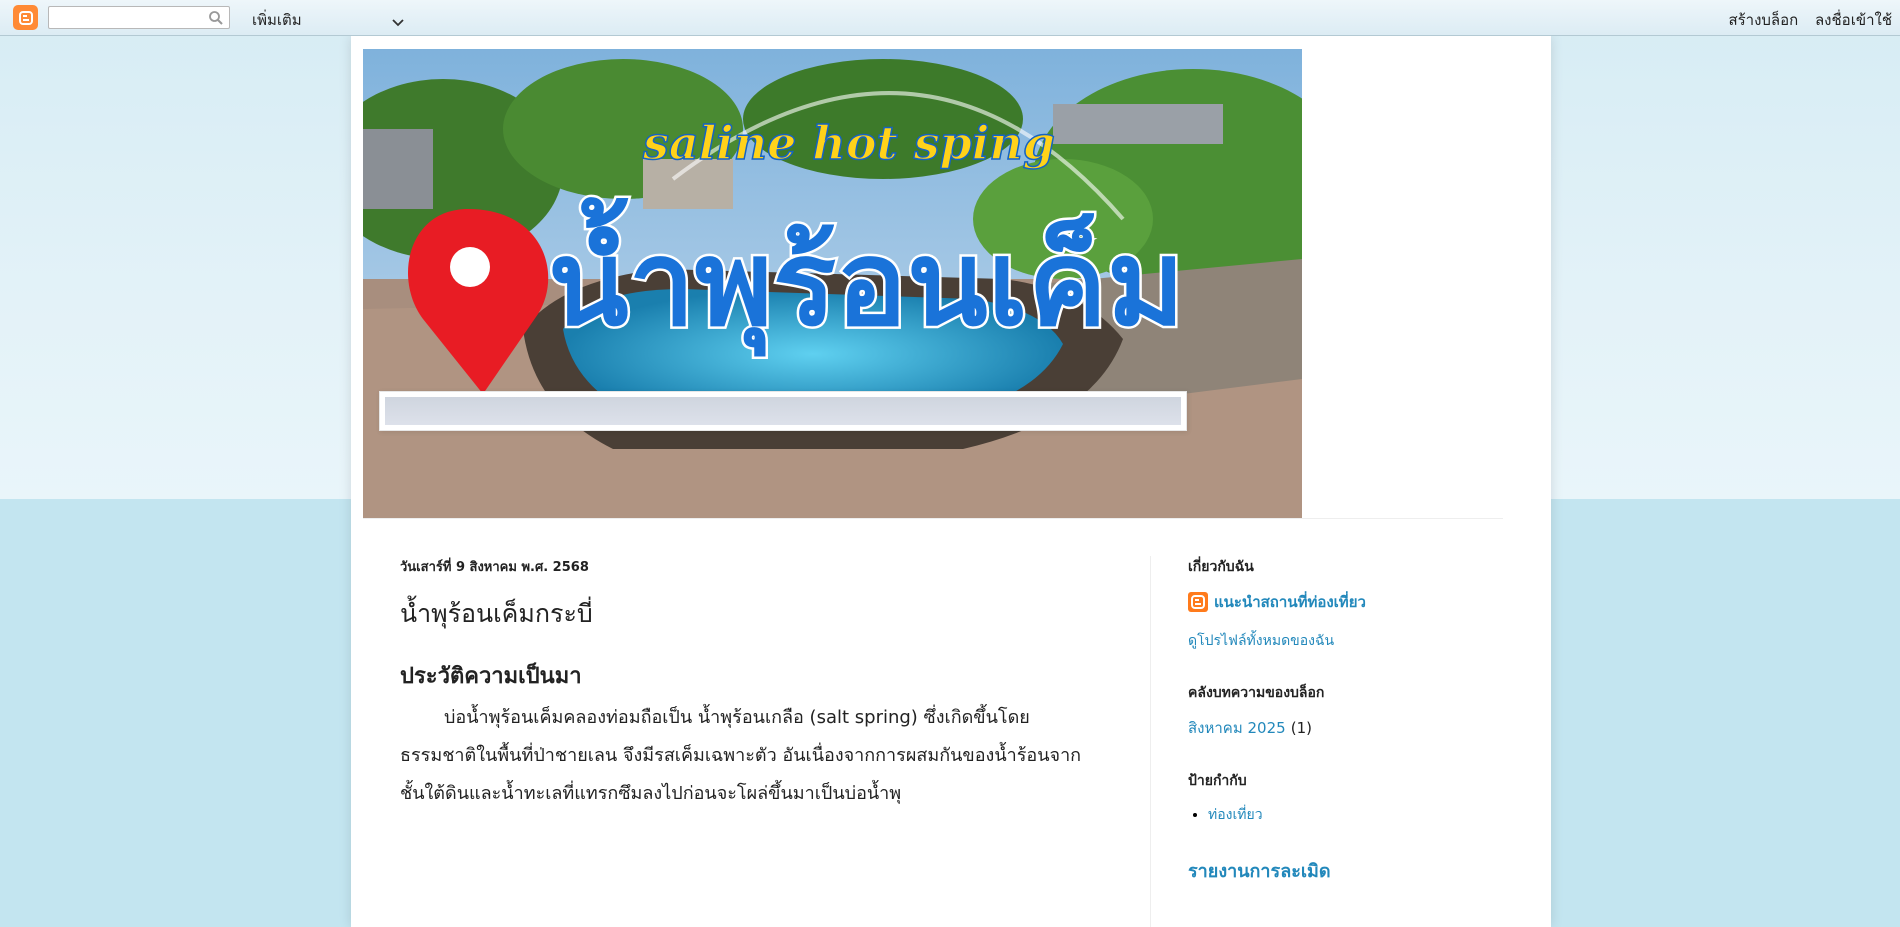 The height and width of the screenshot is (927, 1900). Describe the element at coordinates (950, 18) in the screenshot. I see `blogger-navbar: เพิ่มเติม สร้างบล็อก ลงชื่อเข้าใช้` at that location.